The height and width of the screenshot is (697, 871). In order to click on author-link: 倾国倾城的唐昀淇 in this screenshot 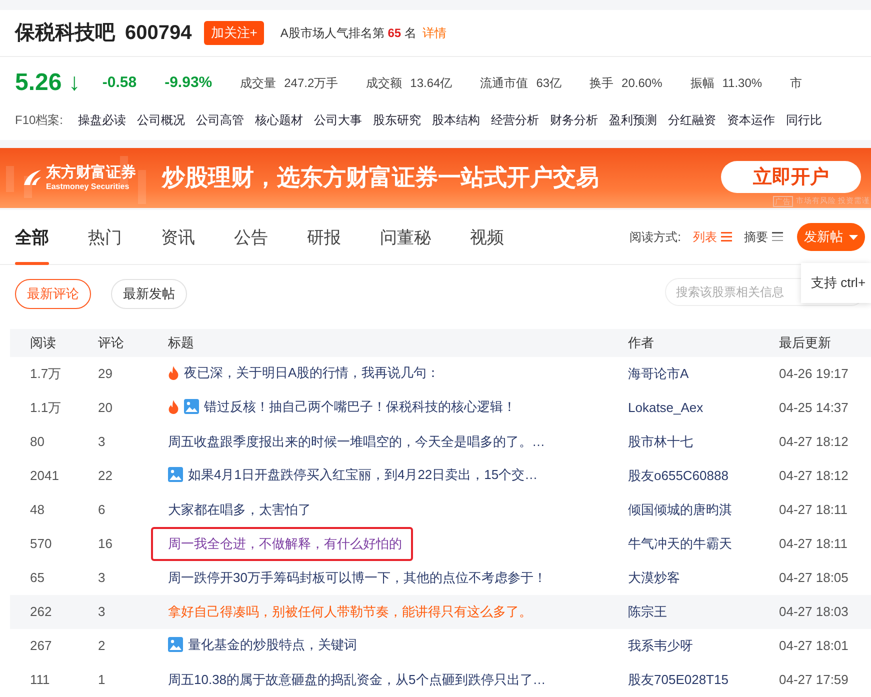, I will do `click(680, 510)`.